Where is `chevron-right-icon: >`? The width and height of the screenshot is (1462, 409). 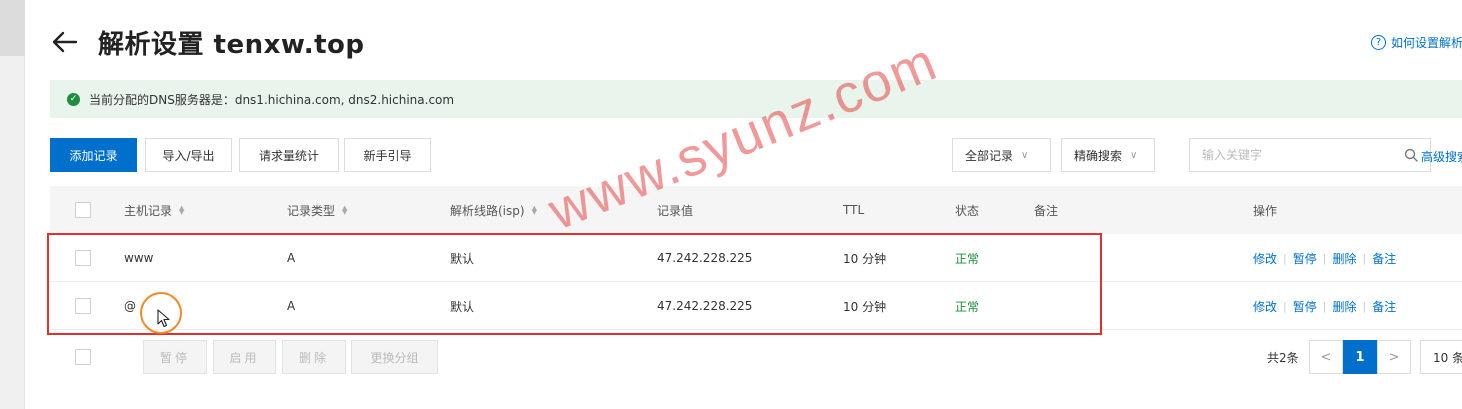 chevron-right-icon: > is located at coordinates (1394, 357).